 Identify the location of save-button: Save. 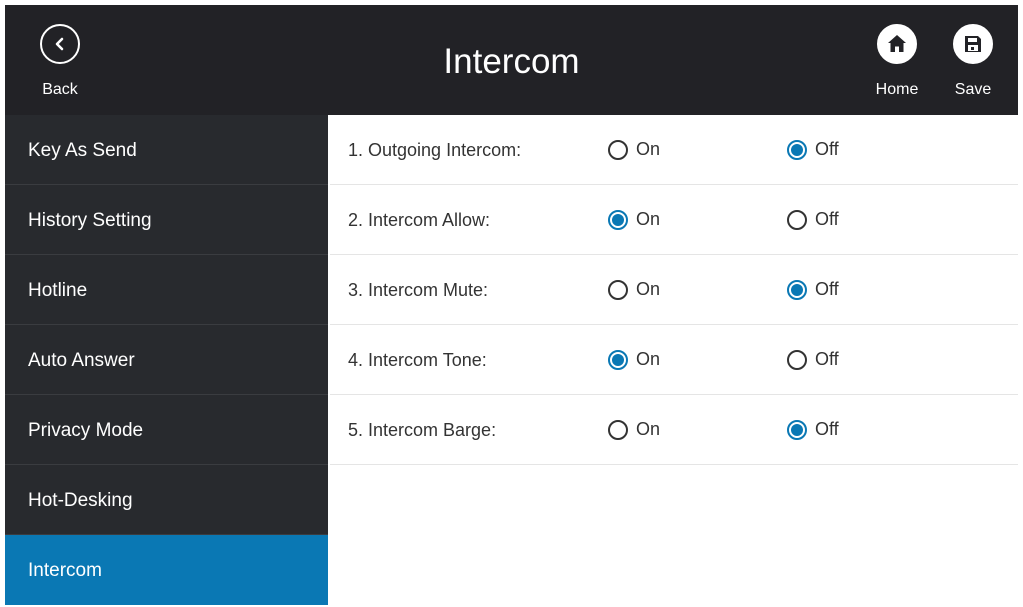
(973, 61).